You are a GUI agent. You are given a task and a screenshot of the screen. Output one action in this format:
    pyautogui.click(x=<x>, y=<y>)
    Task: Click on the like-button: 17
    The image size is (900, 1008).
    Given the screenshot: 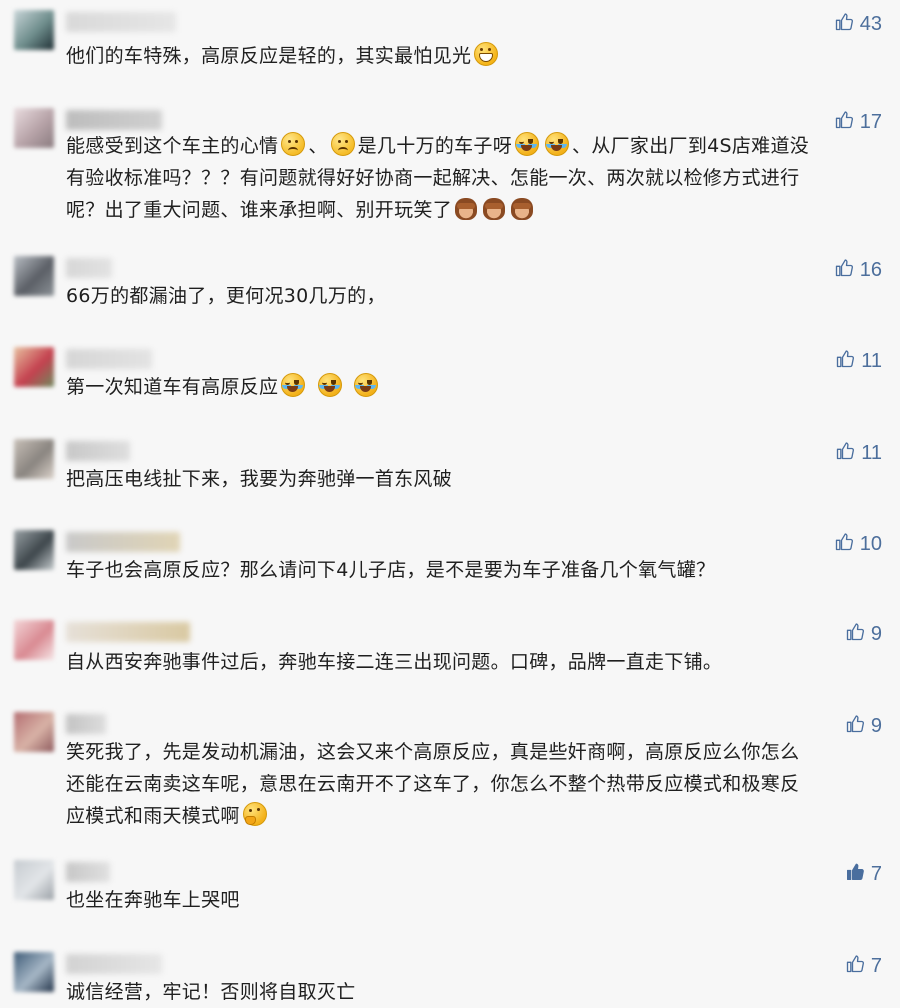 What is the action you would take?
    pyautogui.click(x=858, y=122)
    